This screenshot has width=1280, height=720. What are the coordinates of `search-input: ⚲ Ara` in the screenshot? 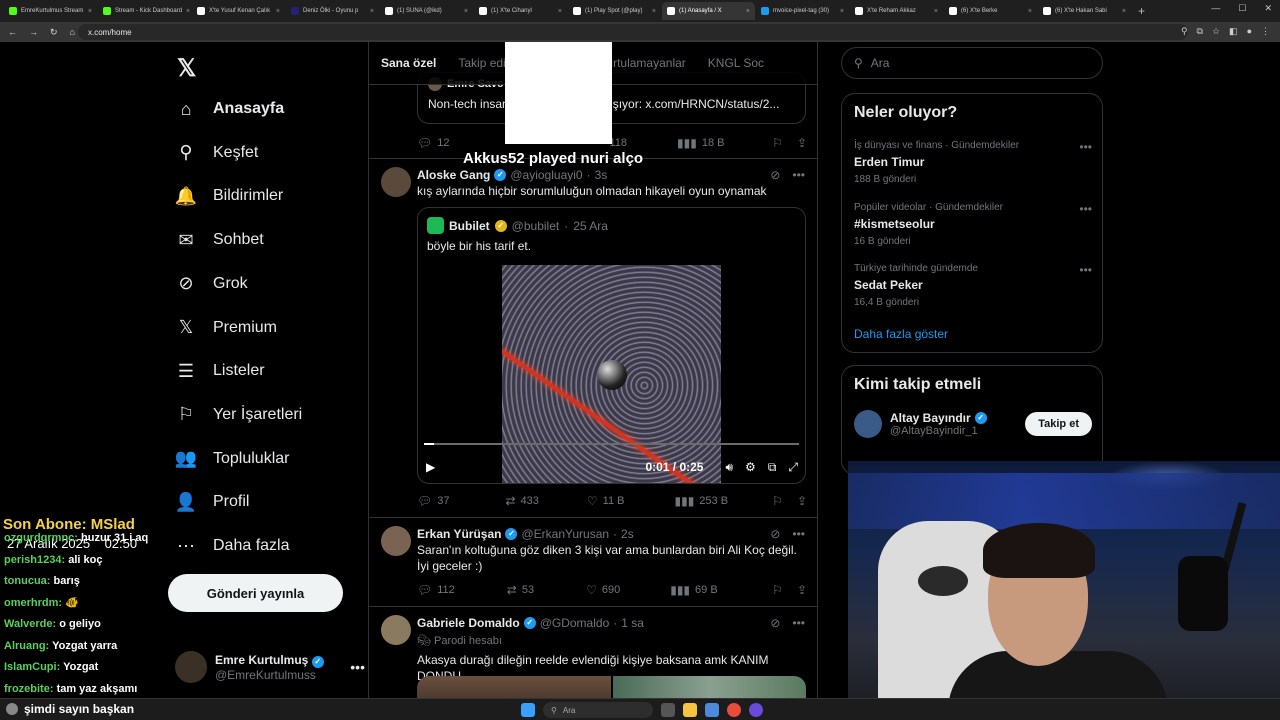 It's located at (972, 63).